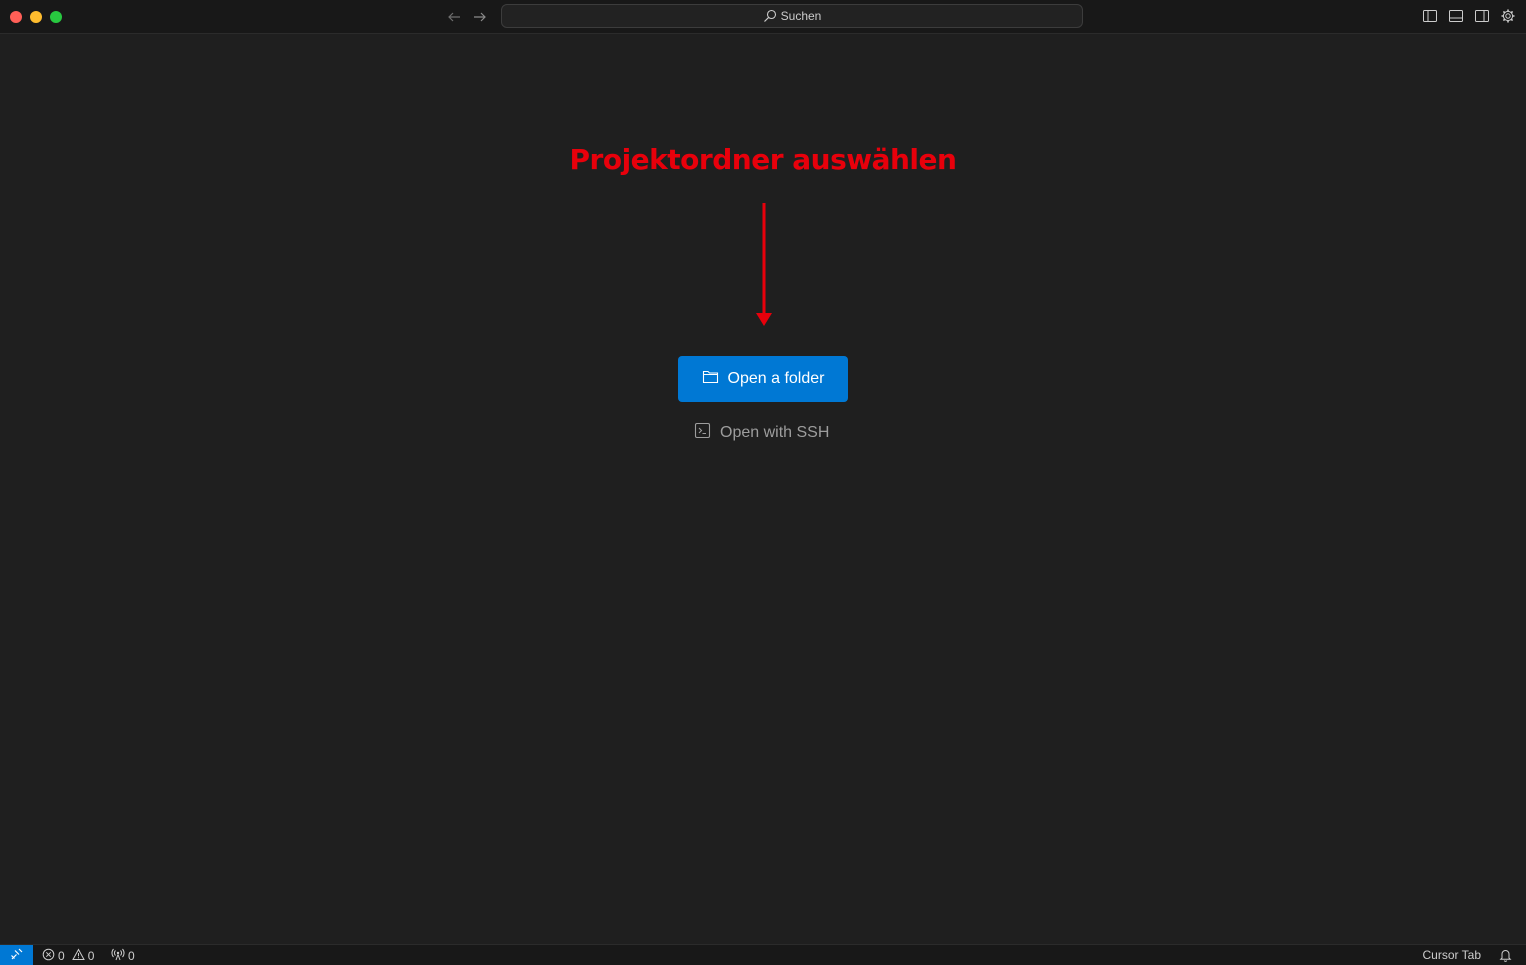 This screenshot has width=1526, height=965. Describe the element at coordinates (801, 16) in the screenshot. I see `search-label: Suchen` at that location.